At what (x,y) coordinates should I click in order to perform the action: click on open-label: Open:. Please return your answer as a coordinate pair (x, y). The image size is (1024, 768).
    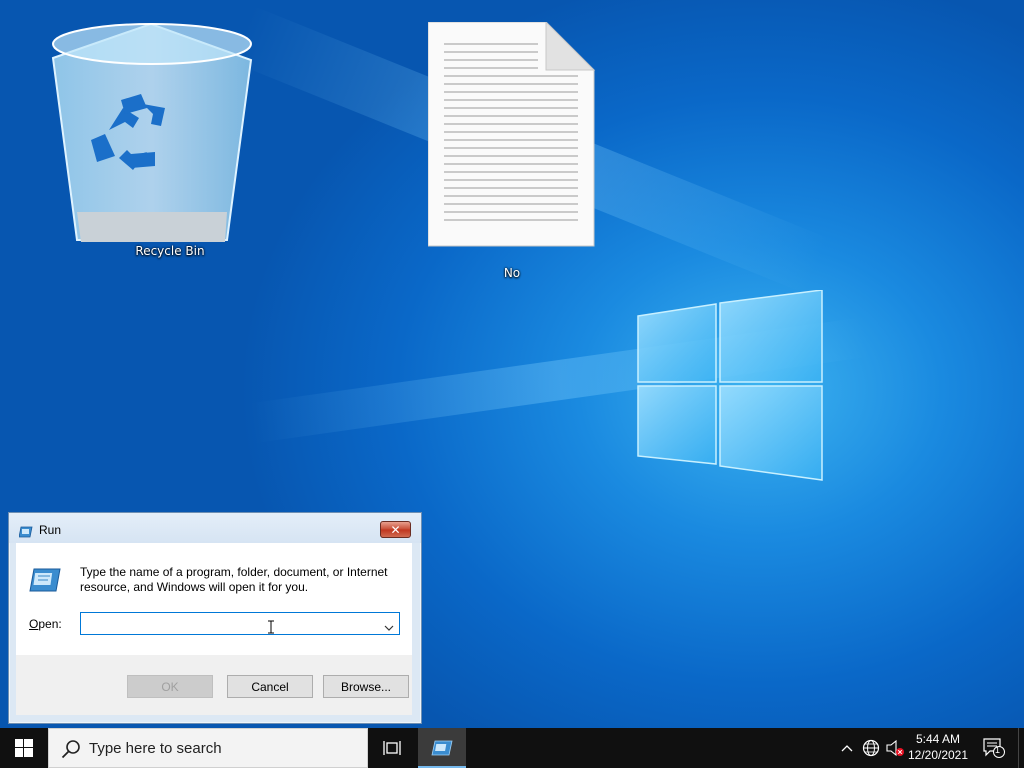
    Looking at the image, I should click on (45, 624).